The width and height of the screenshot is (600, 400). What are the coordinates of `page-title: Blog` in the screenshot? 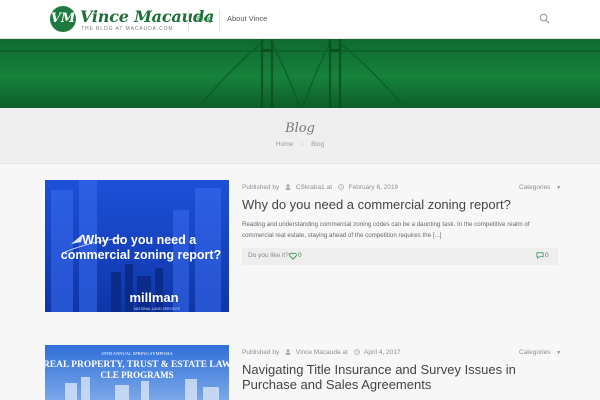 It's located at (300, 128).